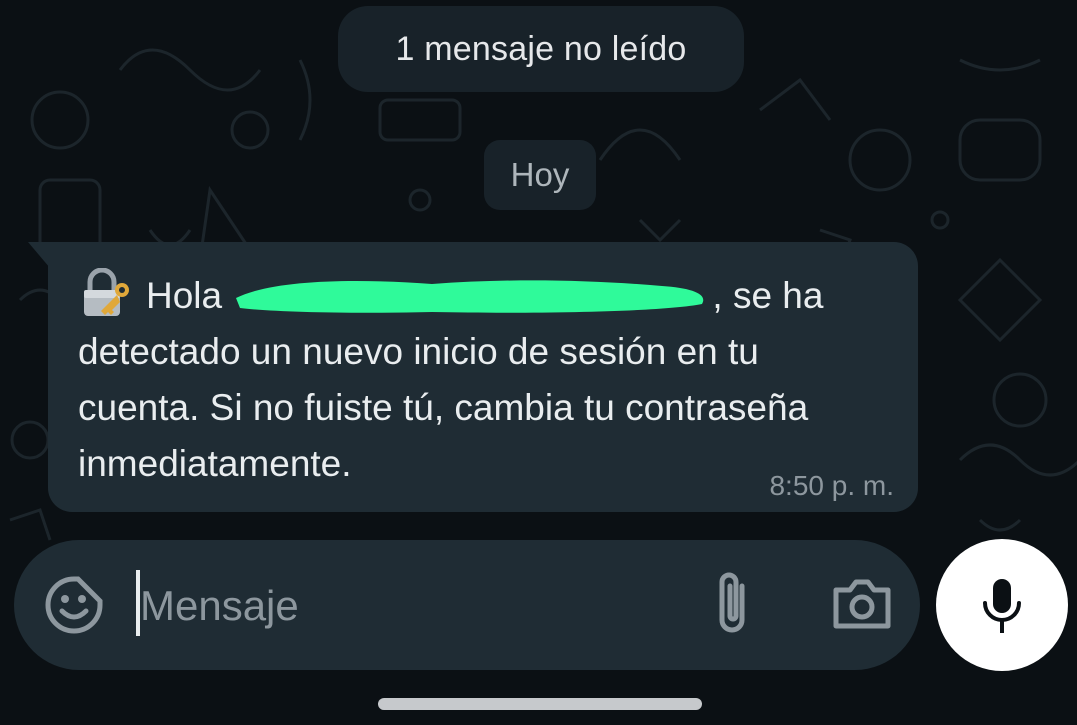 The width and height of the screenshot is (1077, 725). I want to click on name-redaction-mark, so click(470, 296).